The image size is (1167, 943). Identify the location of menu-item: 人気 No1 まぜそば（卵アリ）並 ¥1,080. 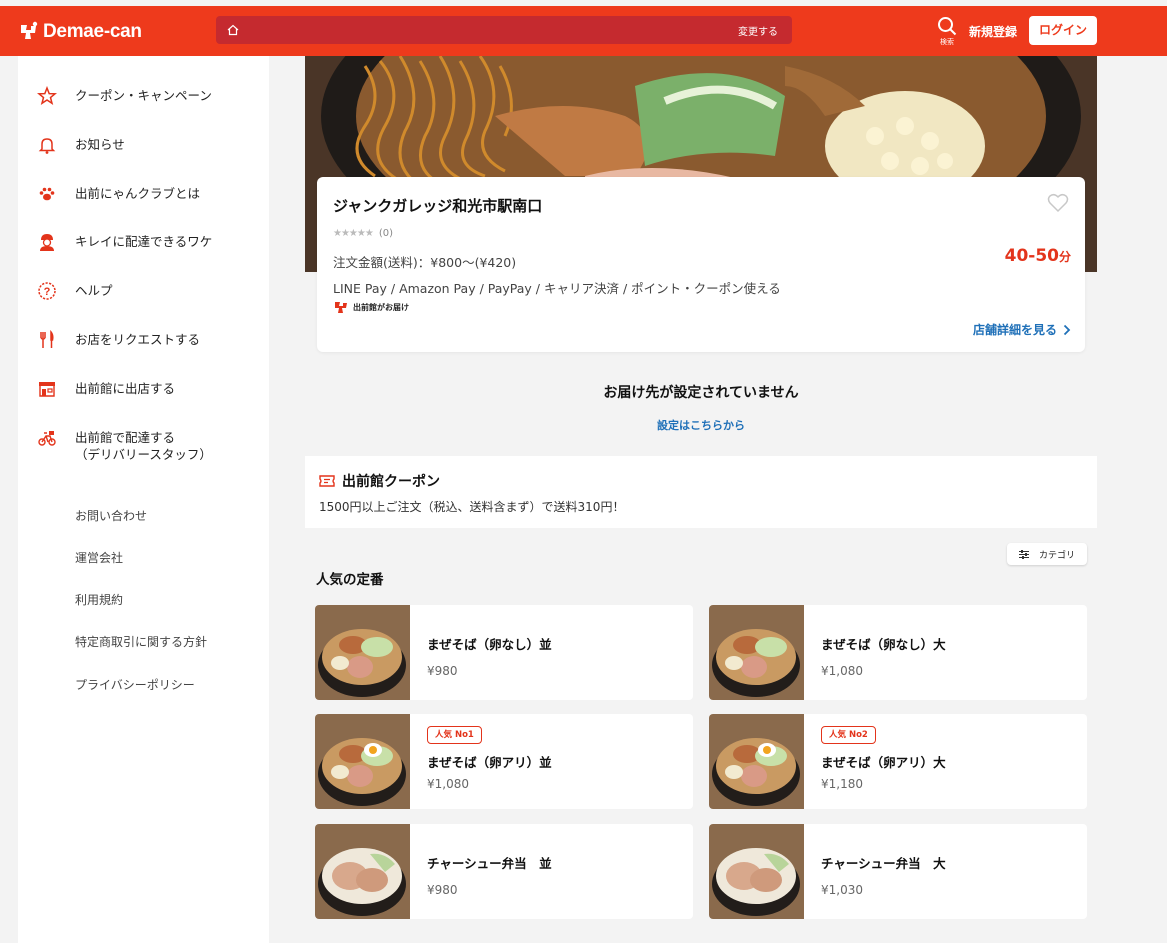
(504, 761).